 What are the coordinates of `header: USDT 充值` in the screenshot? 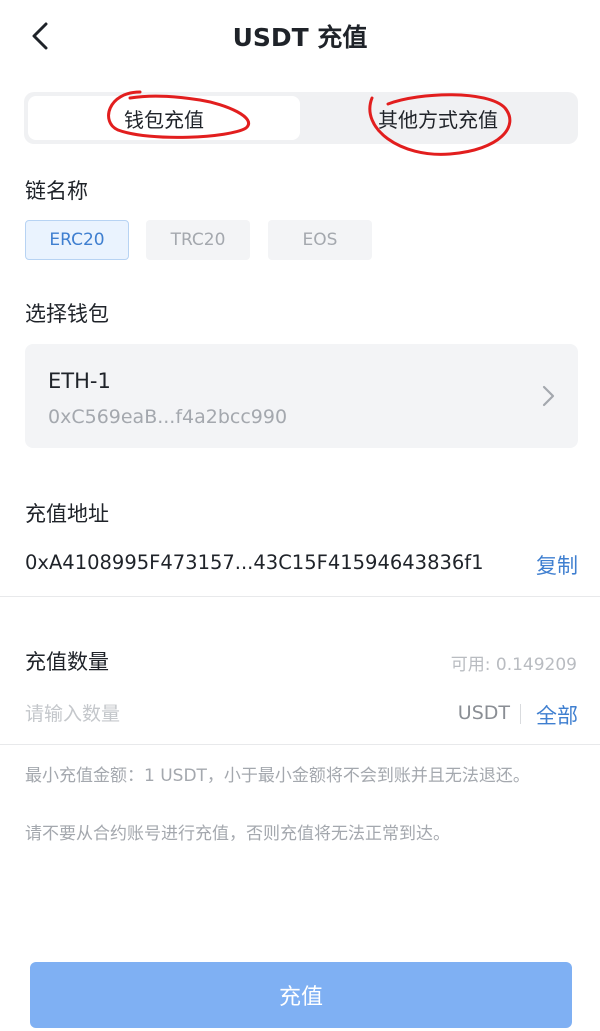 It's located at (300, 35).